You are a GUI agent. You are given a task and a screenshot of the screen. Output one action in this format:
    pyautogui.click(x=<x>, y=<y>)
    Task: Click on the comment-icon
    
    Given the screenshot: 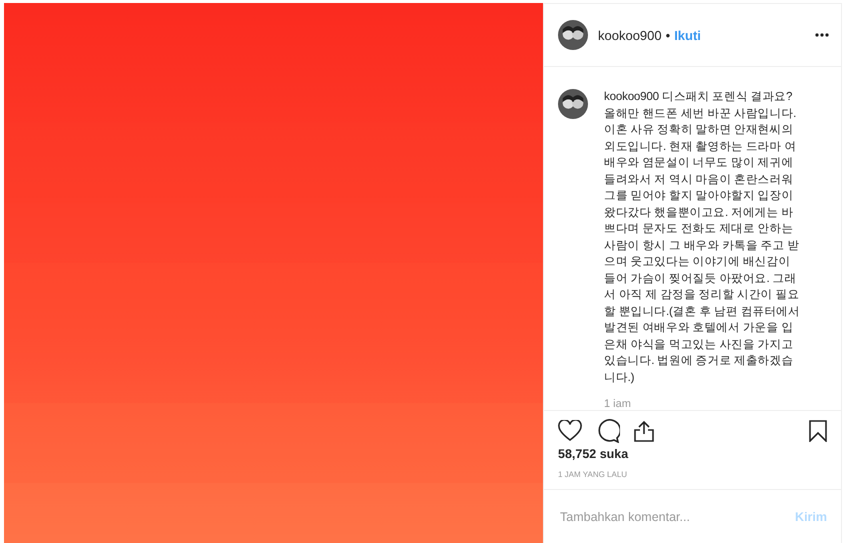 What is the action you would take?
    pyautogui.click(x=608, y=431)
    